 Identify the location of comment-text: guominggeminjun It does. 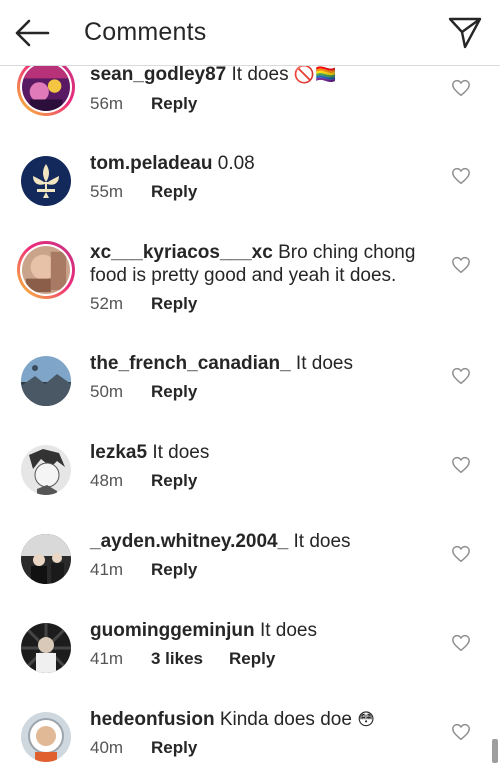
(265, 630).